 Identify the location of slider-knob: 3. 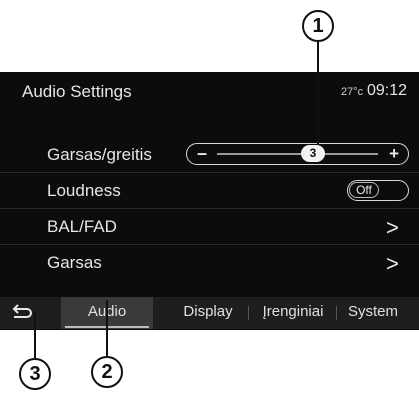
(313, 153).